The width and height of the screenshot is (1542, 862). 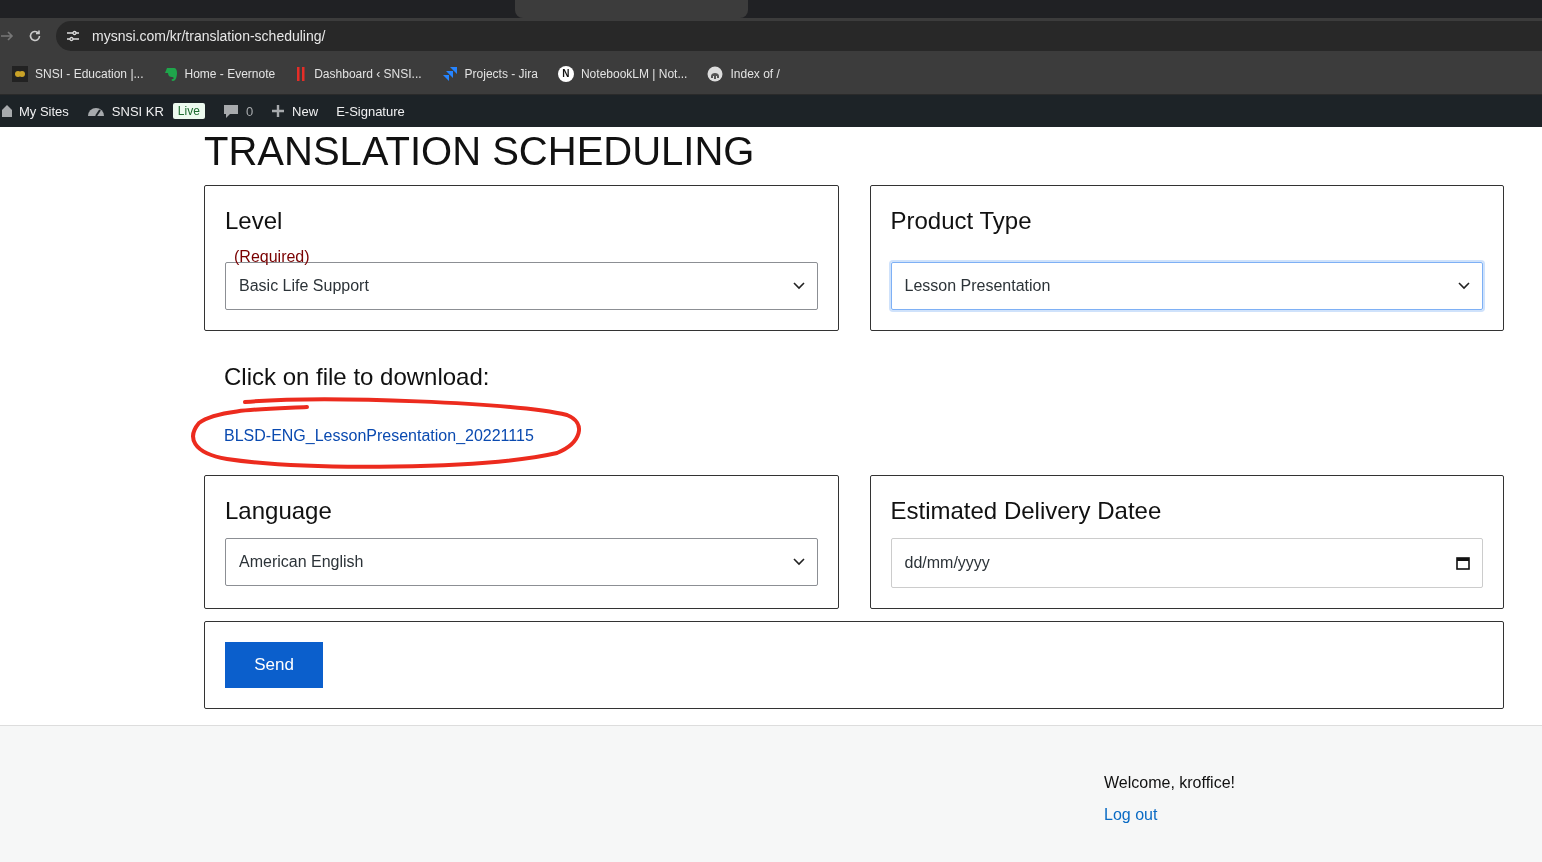 I want to click on send-button: Send, so click(x=274, y=665).